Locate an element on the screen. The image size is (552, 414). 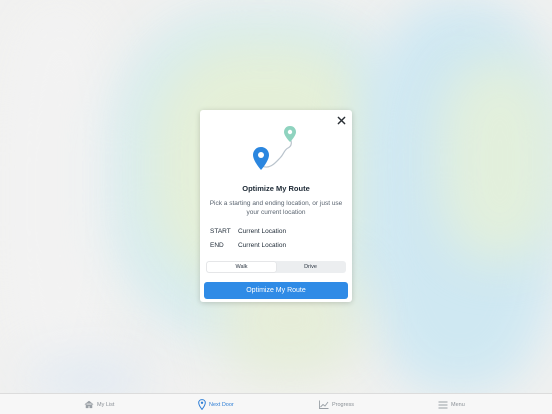
menu-icon is located at coordinates (443, 404).